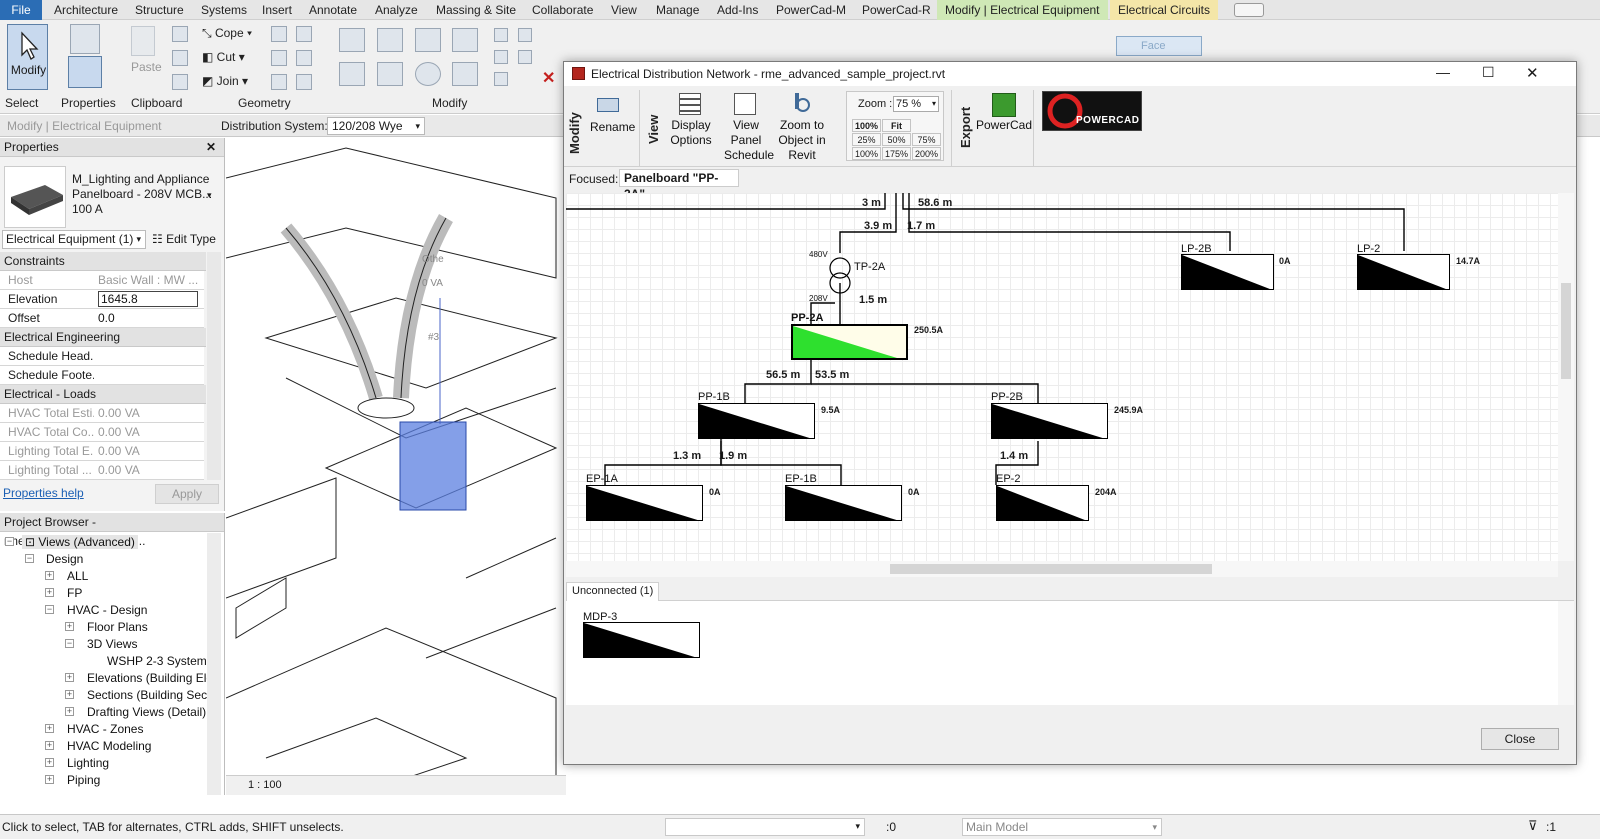 The image size is (1600, 839). What do you see at coordinates (1533, 826) in the screenshot?
I see `filter-icon: ⊽` at bounding box center [1533, 826].